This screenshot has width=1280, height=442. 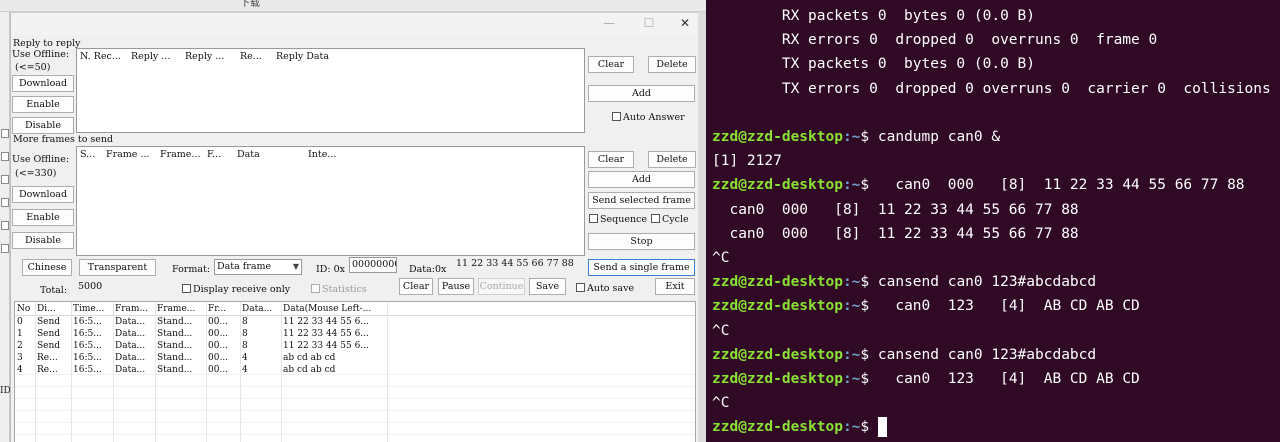 I want to click on send-add-button: Add, so click(x=641, y=179).